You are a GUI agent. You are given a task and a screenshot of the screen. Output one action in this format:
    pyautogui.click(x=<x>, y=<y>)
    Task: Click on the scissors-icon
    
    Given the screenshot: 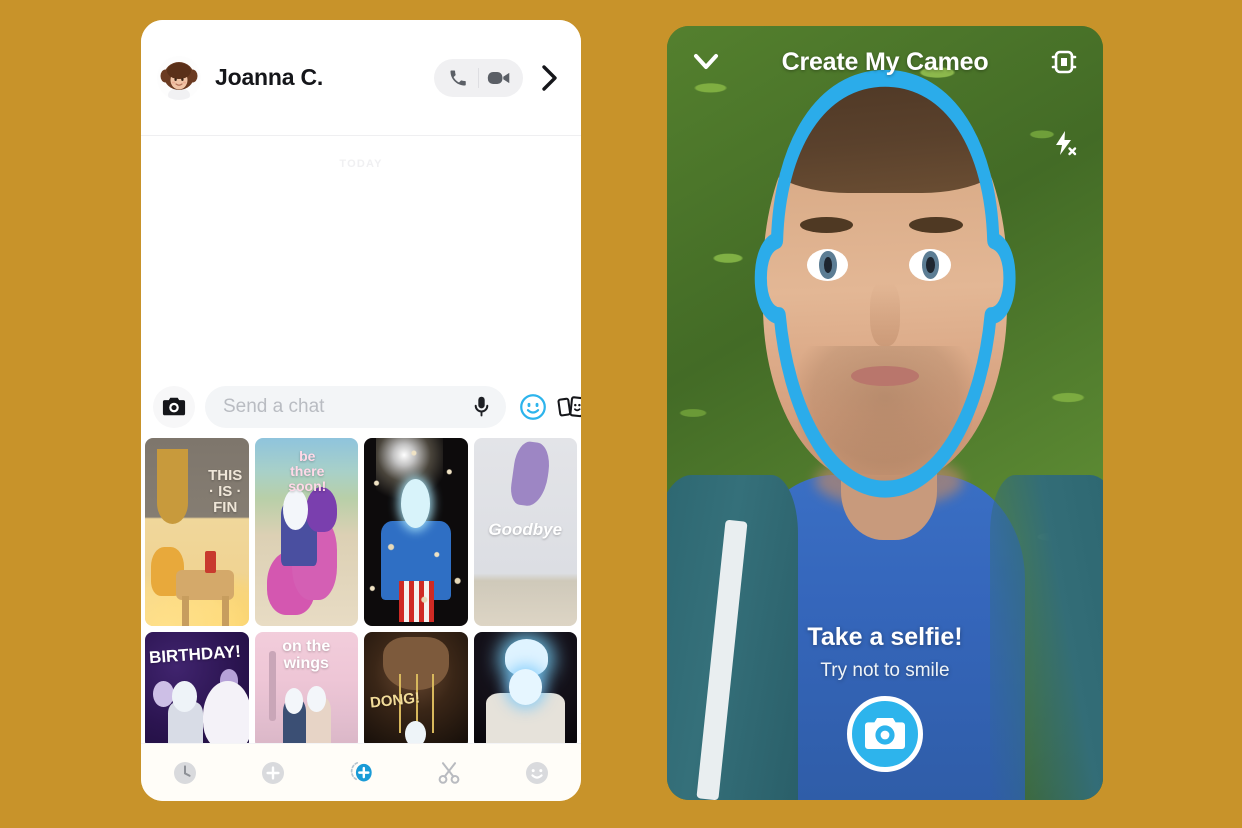 What is the action you would take?
    pyautogui.click(x=449, y=772)
    